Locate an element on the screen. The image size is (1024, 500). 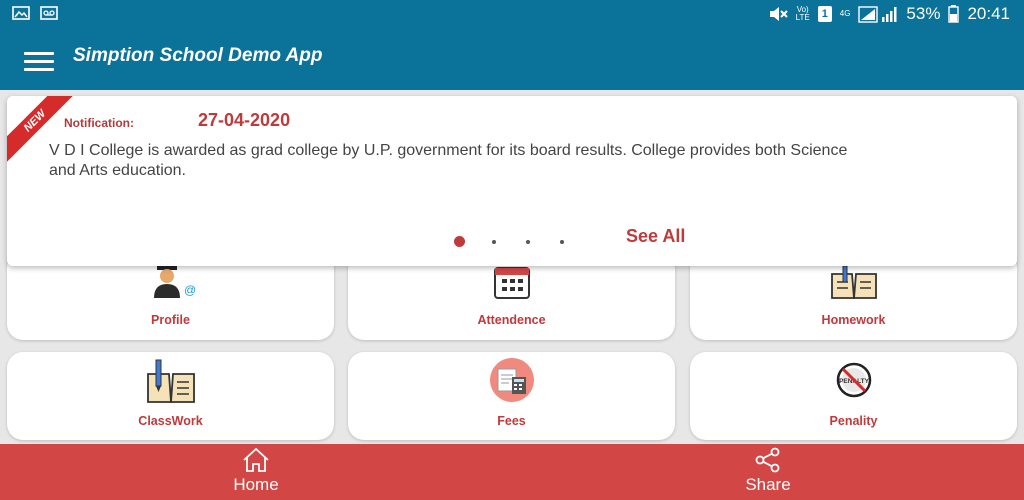
penalty-tile: PENALTY Penality is located at coordinates (853, 396).